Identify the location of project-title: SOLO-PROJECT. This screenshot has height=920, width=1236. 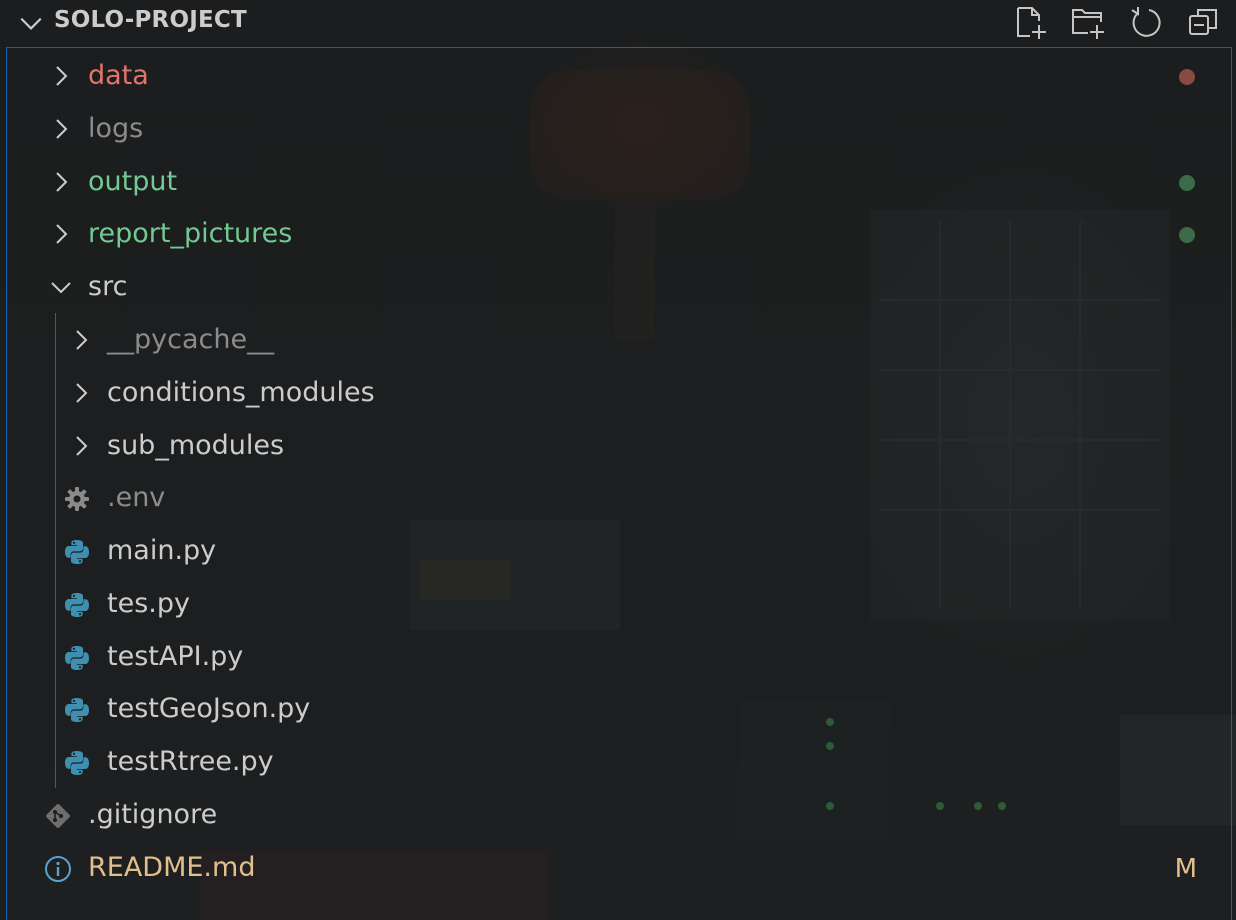
(150, 20).